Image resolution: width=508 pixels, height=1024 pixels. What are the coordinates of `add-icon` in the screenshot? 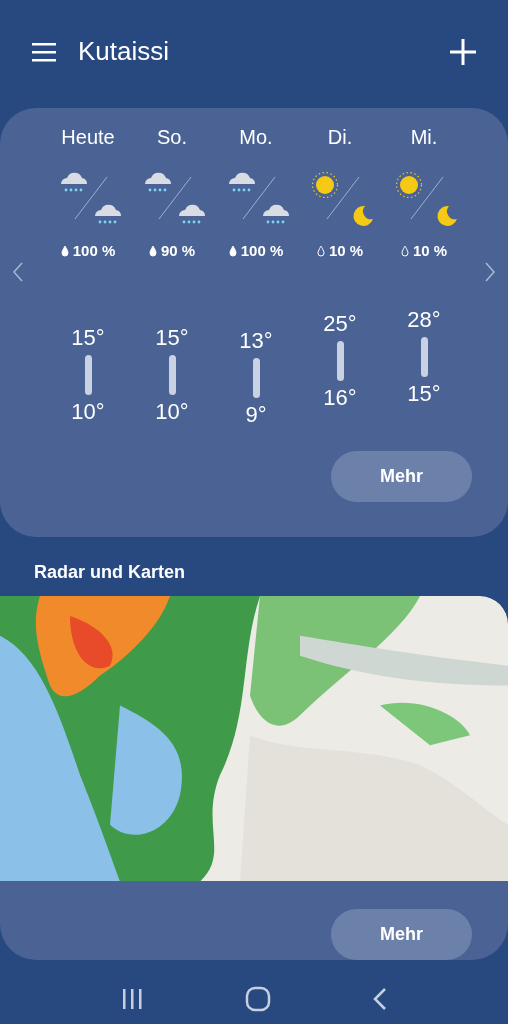 It's located at (463, 51).